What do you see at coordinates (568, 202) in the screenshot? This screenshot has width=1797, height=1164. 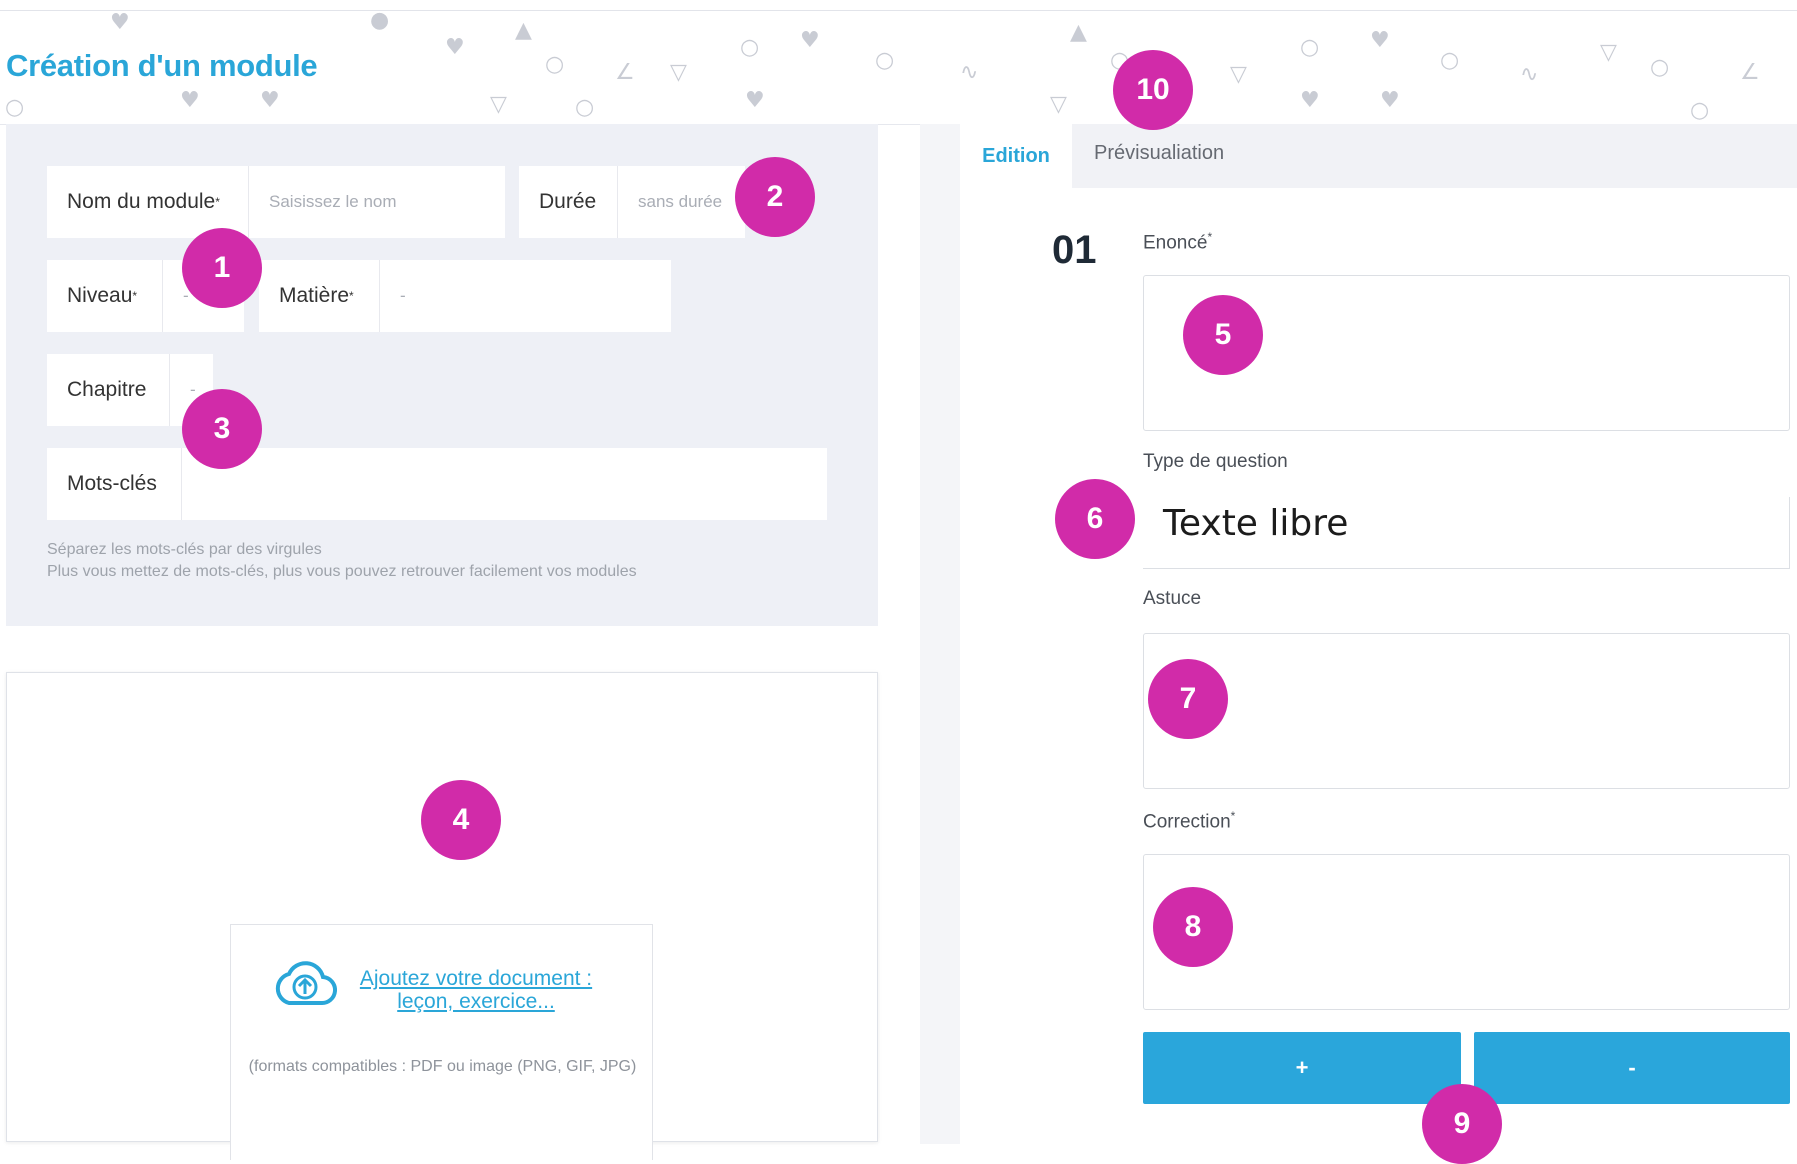 I see `duration-label: Durée` at bounding box center [568, 202].